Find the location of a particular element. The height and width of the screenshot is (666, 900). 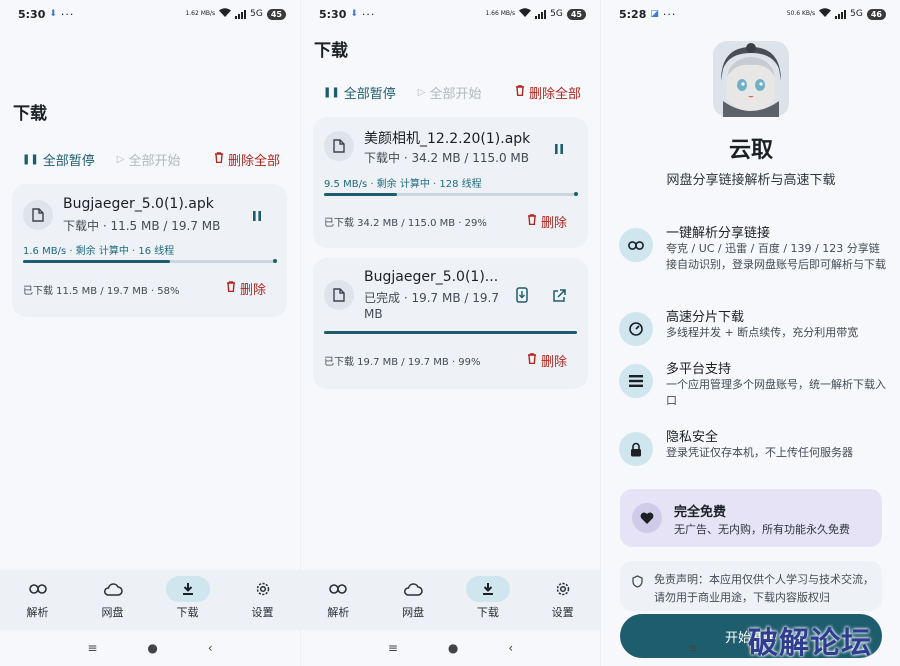

app-name: 云取 is located at coordinates (750, 150).